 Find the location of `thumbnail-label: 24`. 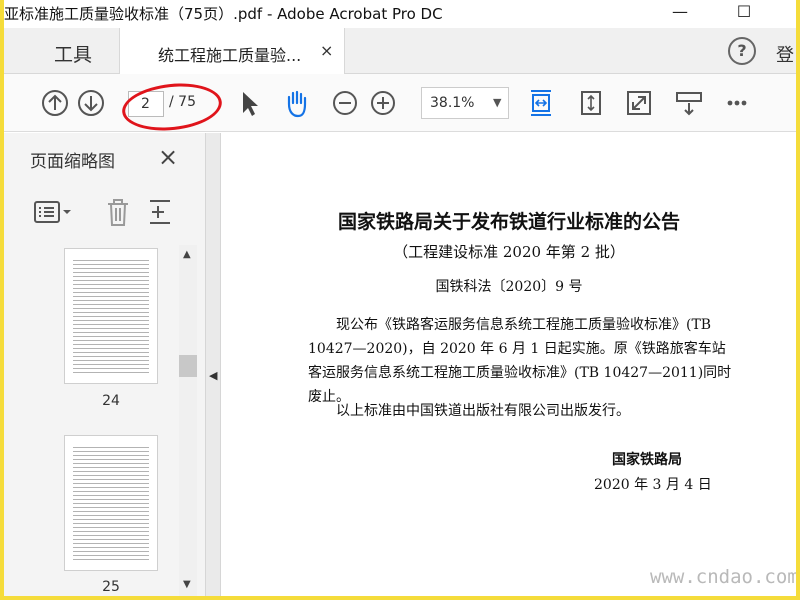

thumbnail-label: 24 is located at coordinates (111, 401).